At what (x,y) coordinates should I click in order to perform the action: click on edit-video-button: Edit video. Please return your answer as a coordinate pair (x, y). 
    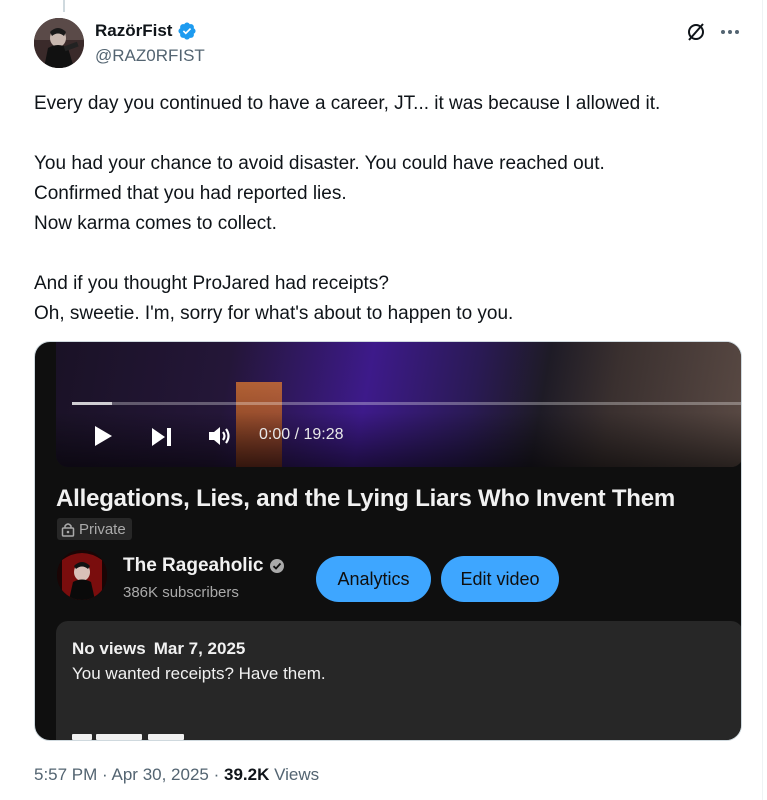
    Looking at the image, I should click on (500, 579).